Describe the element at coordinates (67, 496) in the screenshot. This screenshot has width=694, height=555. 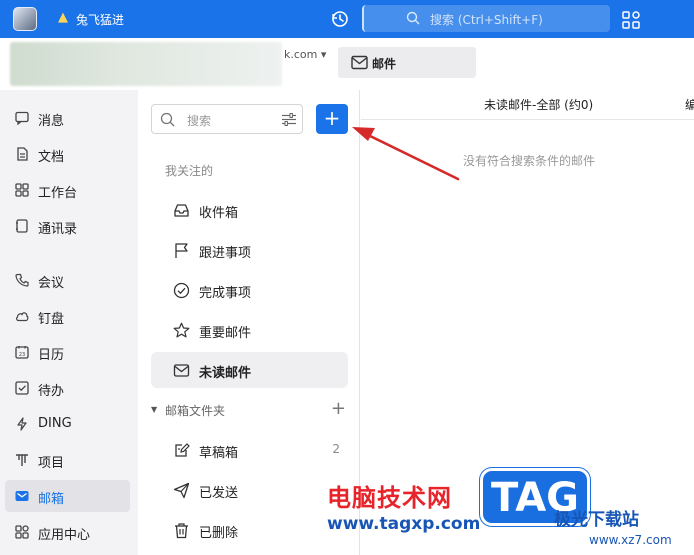
I see `nav-item-mail: 邮箱` at that location.